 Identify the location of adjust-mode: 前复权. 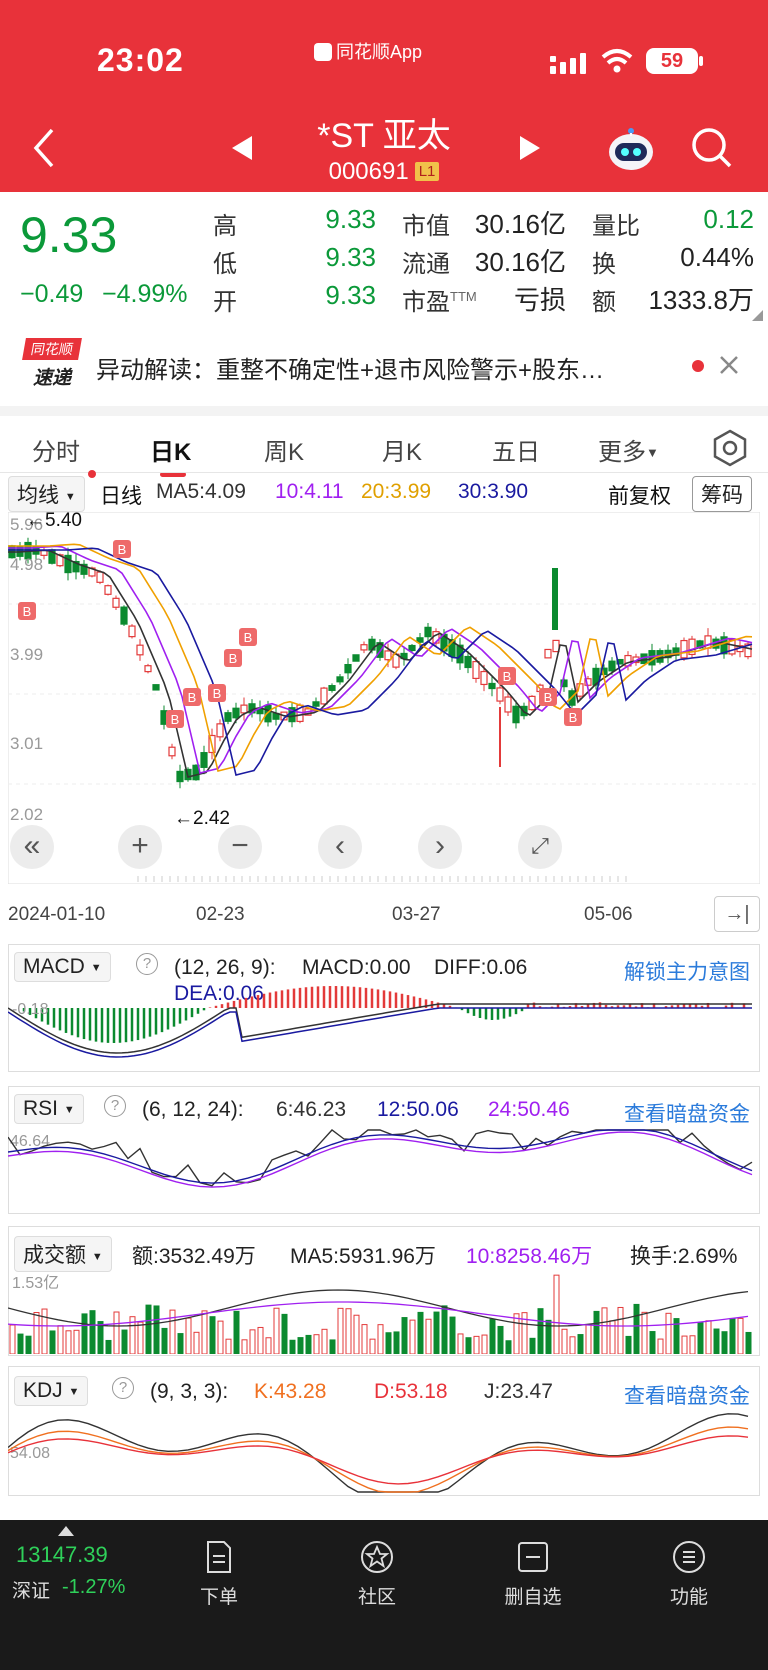
(639, 495).